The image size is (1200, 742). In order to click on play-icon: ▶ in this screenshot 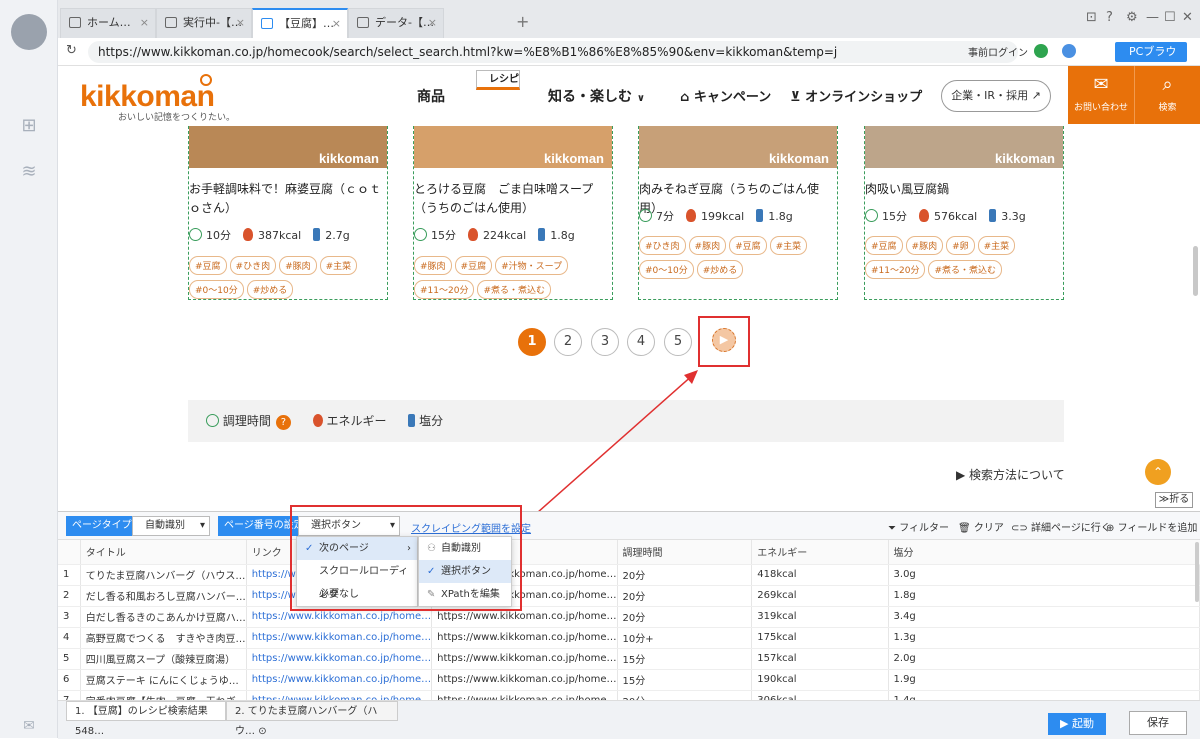, I will do `click(1064, 723)`.